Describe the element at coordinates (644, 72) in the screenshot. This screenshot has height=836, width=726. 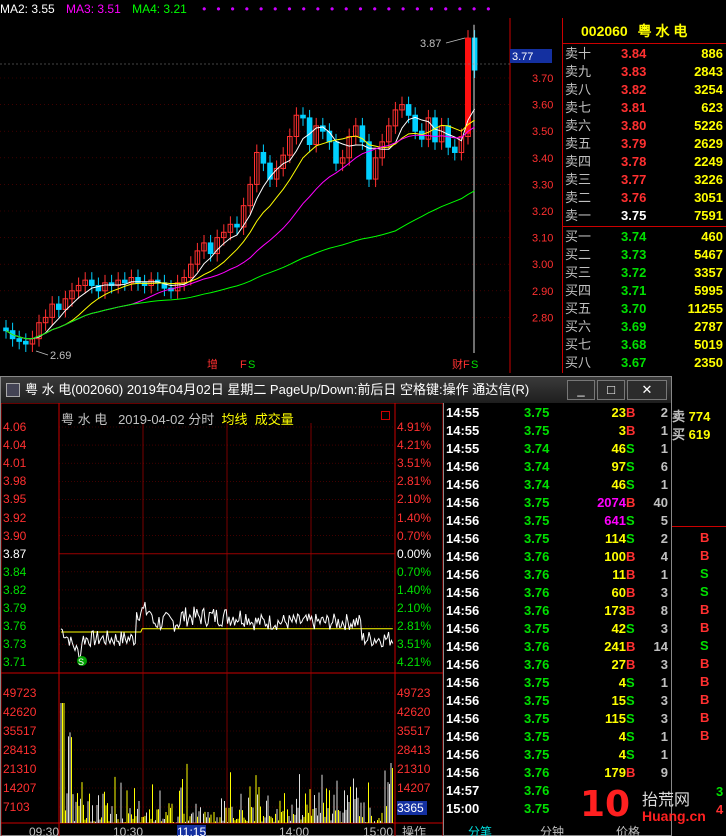
I see `book-row: 卖九 3.83 2843` at that location.